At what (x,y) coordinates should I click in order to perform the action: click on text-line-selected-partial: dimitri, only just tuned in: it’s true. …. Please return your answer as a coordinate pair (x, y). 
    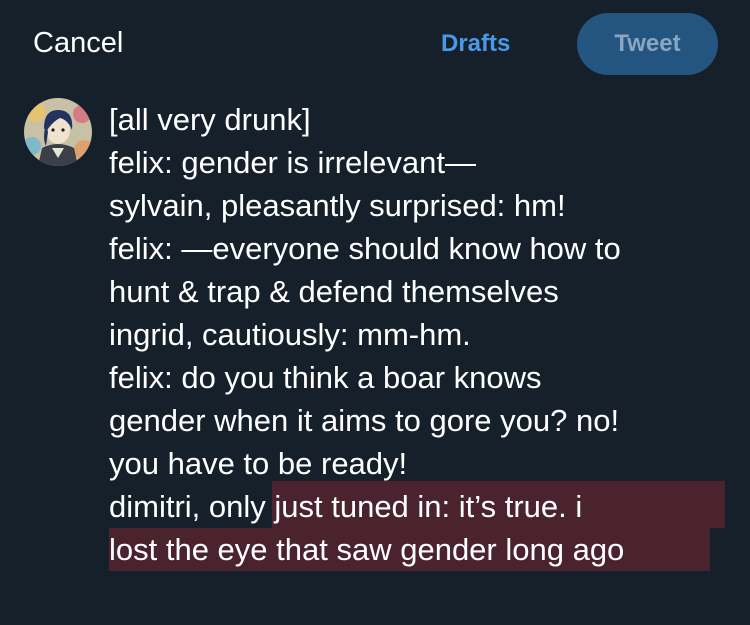
    Looking at the image, I should click on (424, 504).